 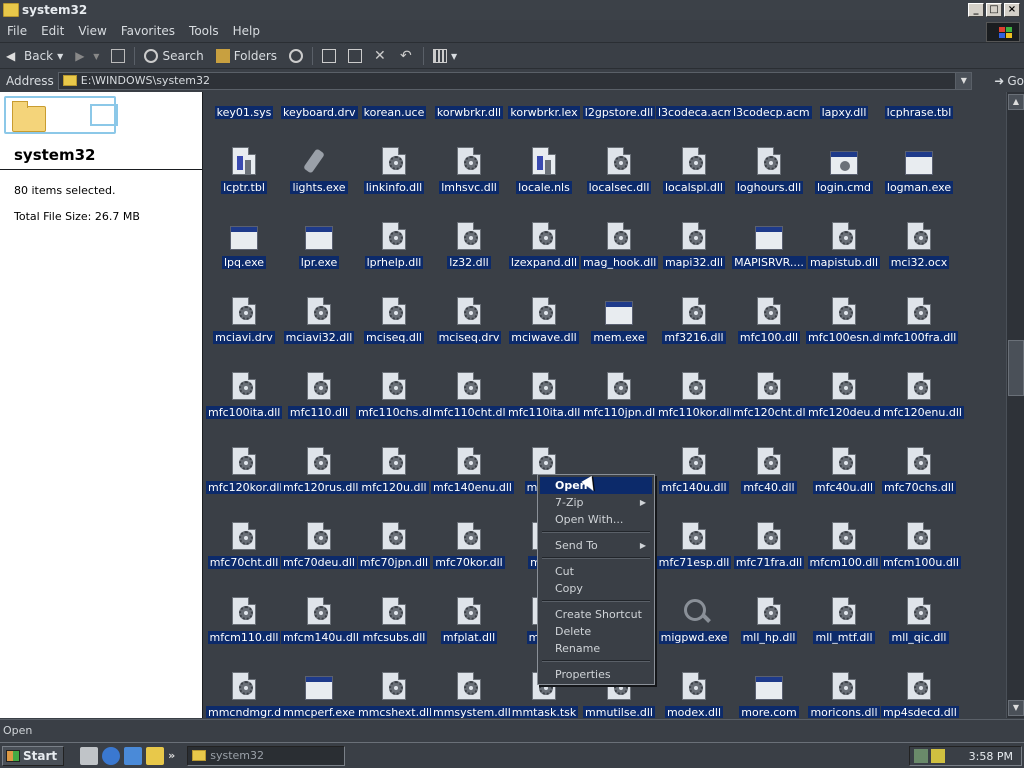 I want to click on file-item: lz32.dll, so click(x=469, y=257).